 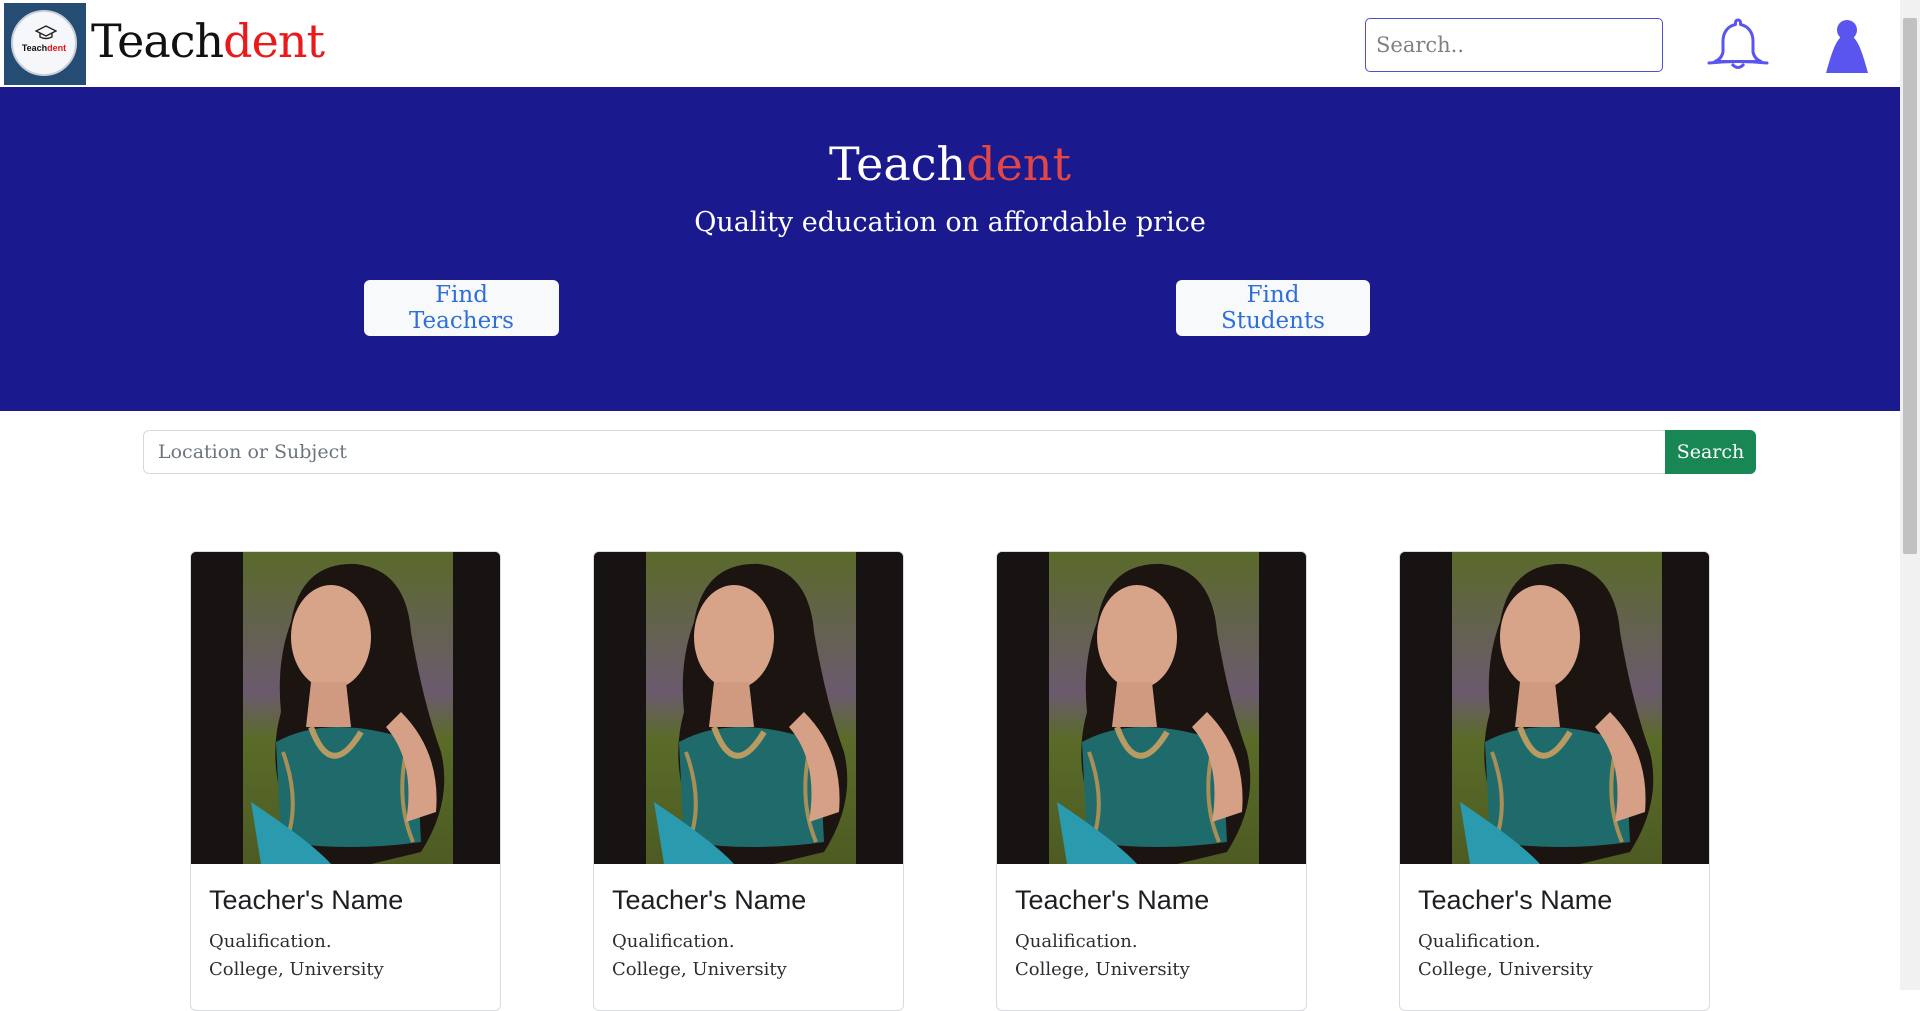 What do you see at coordinates (904, 452) in the screenshot?
I see `location-subject-input` at bounding box center [904, 452].